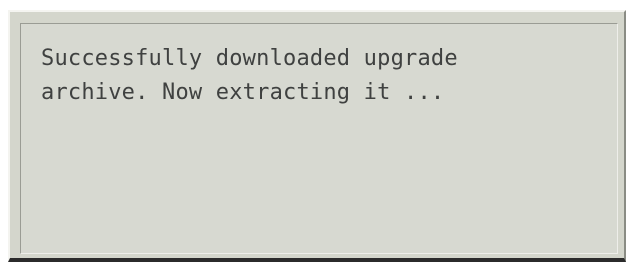 The image size is (628, 266). I want to click on message-line-1: Successfully downloaded upgrade, so click(249, 58).